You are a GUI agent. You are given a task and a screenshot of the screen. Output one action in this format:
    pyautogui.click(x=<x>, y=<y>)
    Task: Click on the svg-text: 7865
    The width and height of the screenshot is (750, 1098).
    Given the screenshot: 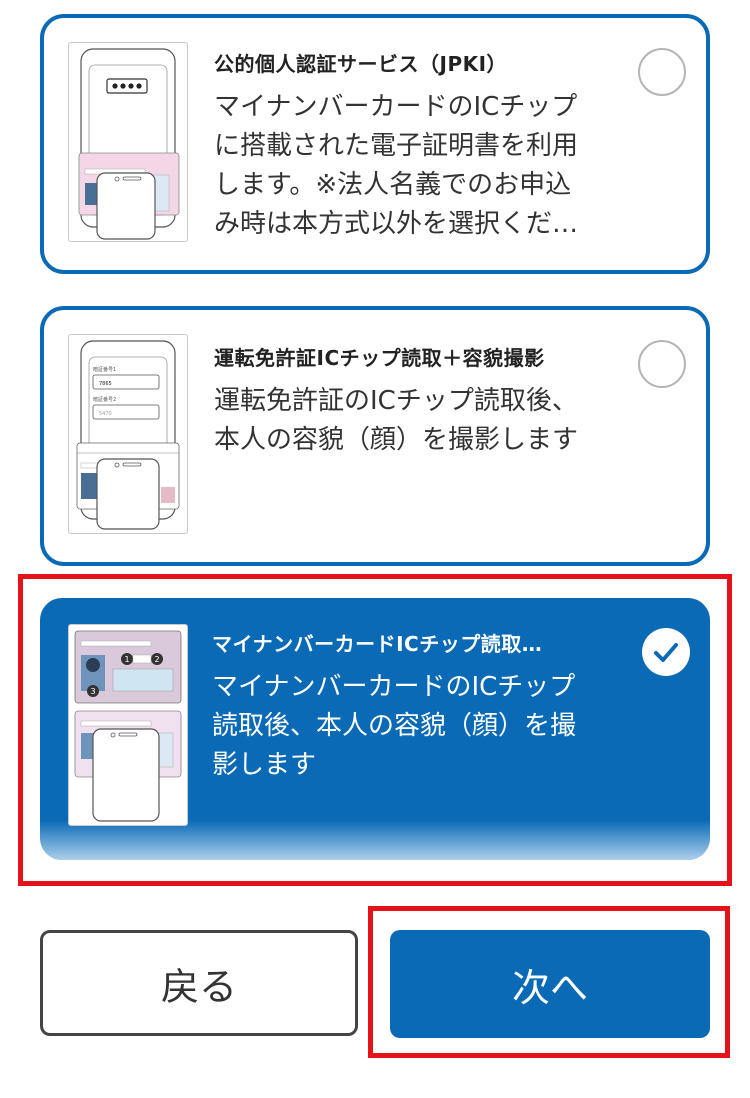 What is the action you would take?
    pyautogui.click(x=105, y=384)
    